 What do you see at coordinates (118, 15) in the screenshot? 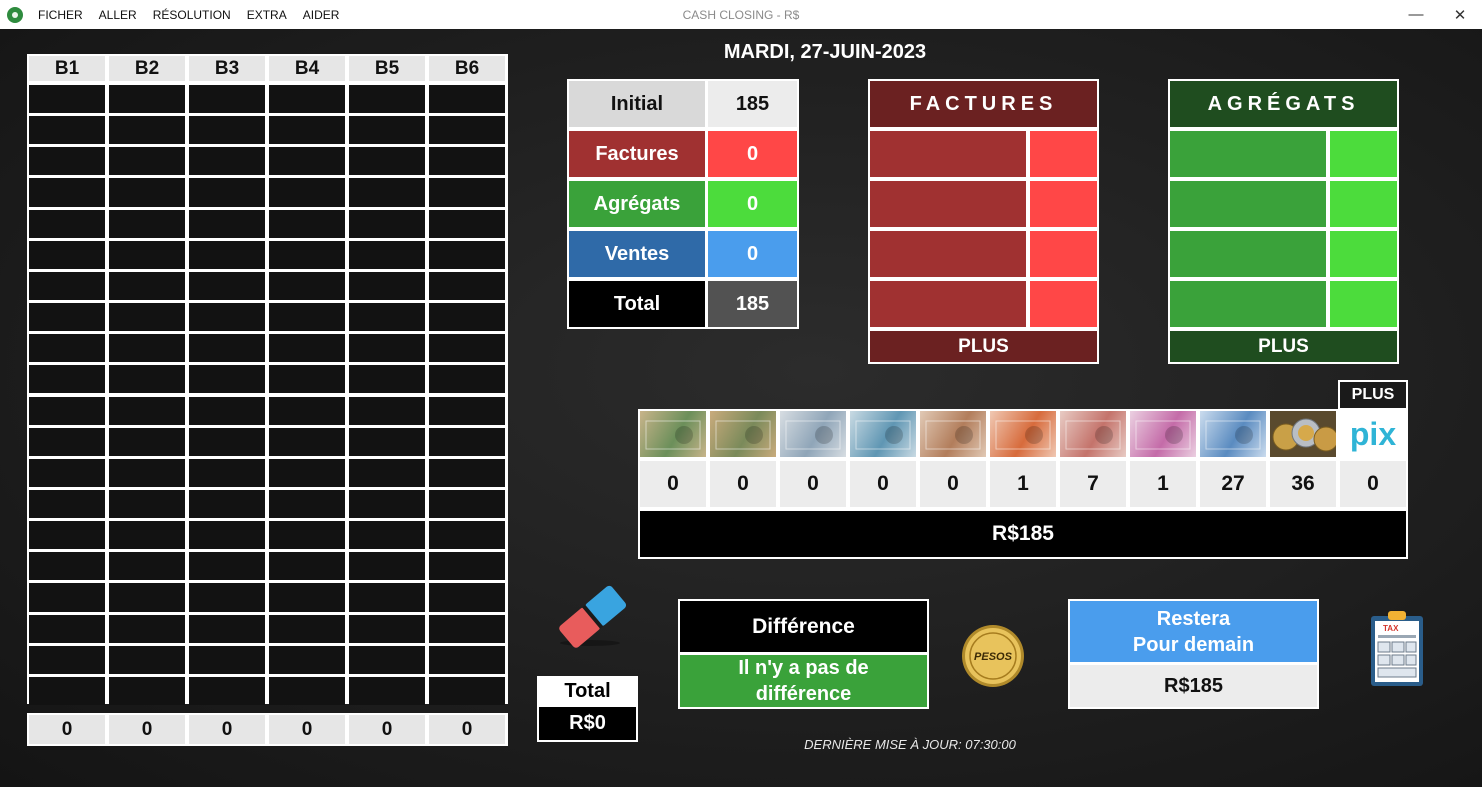
I see `menu-aller: ALLER` at bounding box center [118, 15].